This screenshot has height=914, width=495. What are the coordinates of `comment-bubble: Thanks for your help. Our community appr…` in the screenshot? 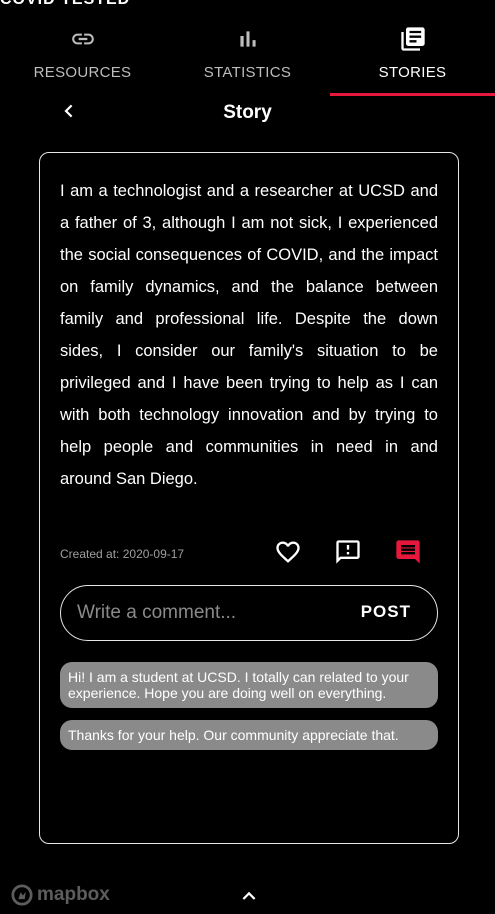 It's located at (249, 735).